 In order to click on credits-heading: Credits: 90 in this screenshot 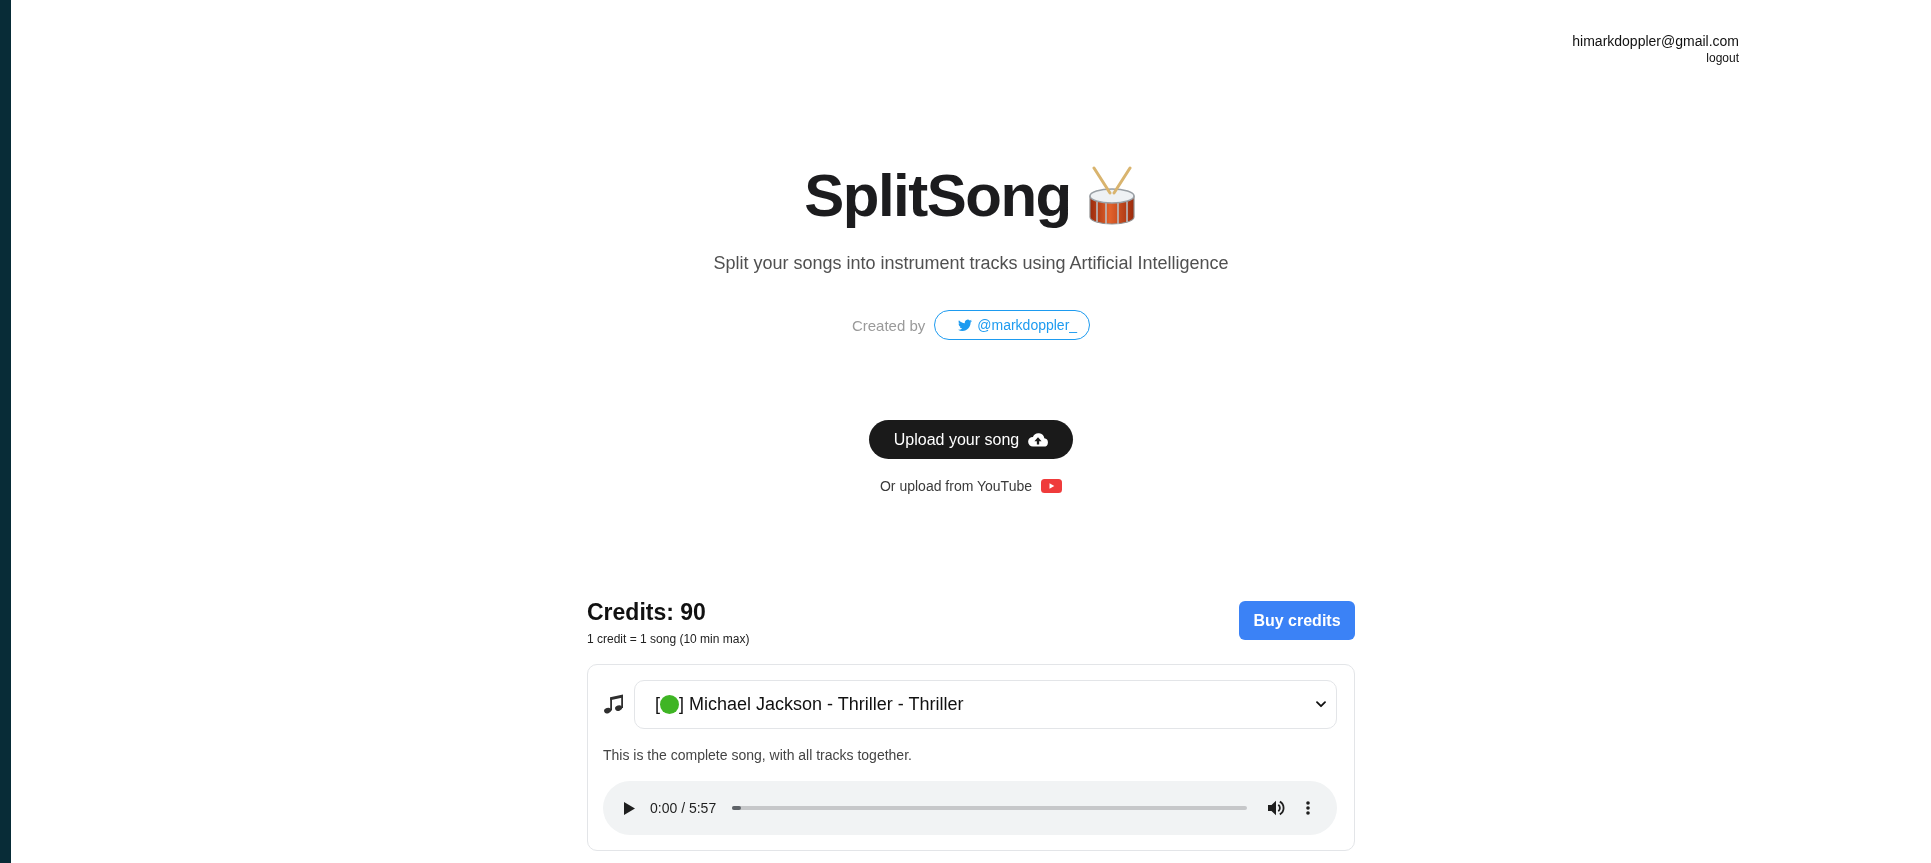, I will do `click(647, 612)`.